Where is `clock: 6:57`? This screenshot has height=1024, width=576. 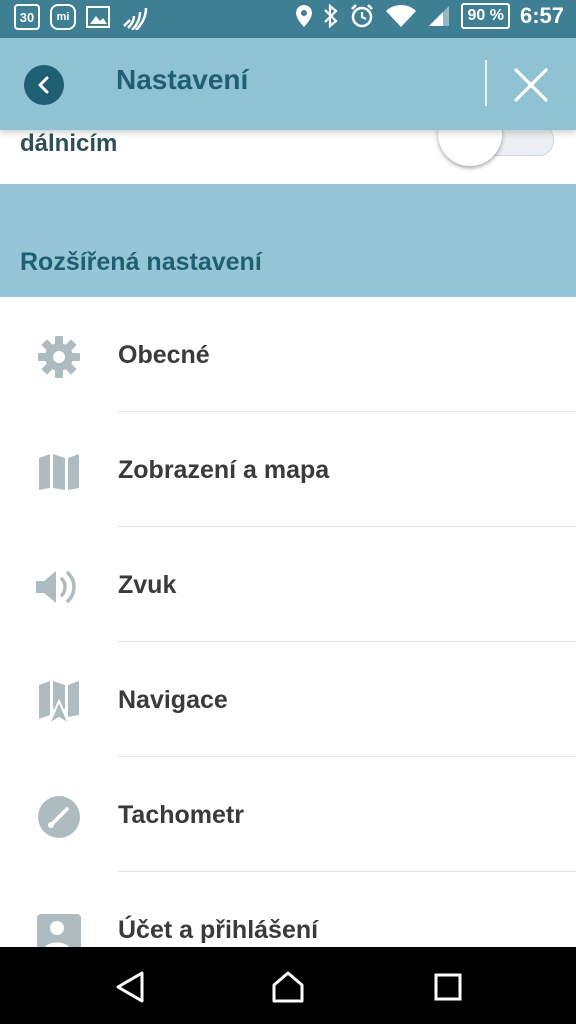
clock: 6:57 is located at coordinates (541, 15).